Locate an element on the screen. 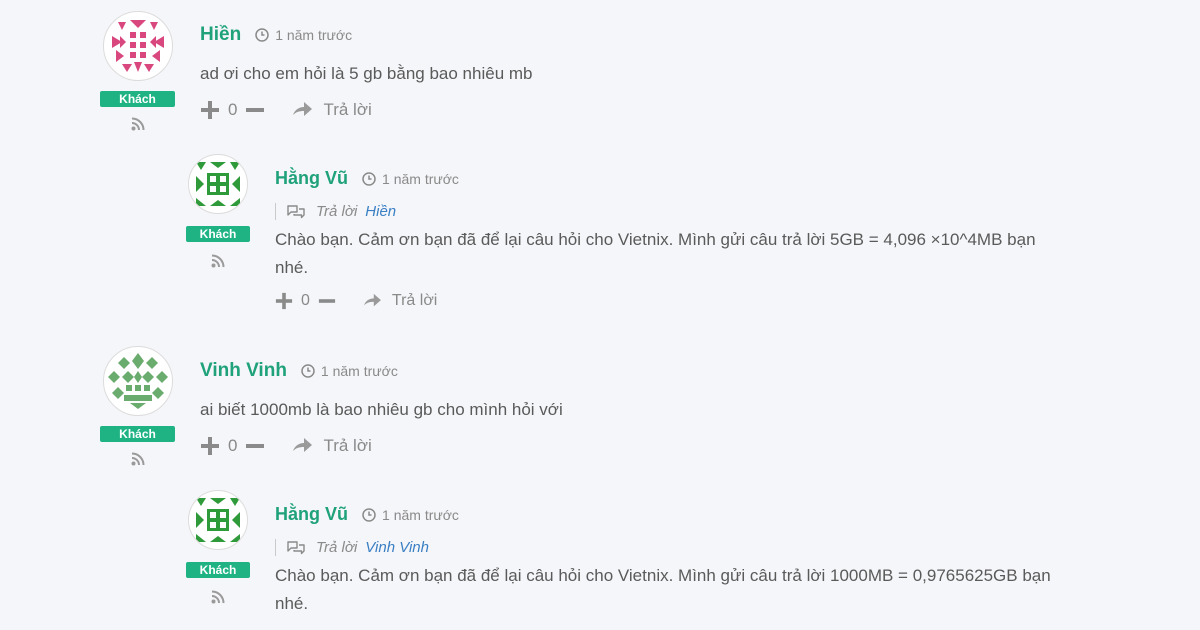 The width and height of the screenshot is (1200, 630). comment-meta: Vinh Vinh 1 năm trước is located at coordinates (640, 371).